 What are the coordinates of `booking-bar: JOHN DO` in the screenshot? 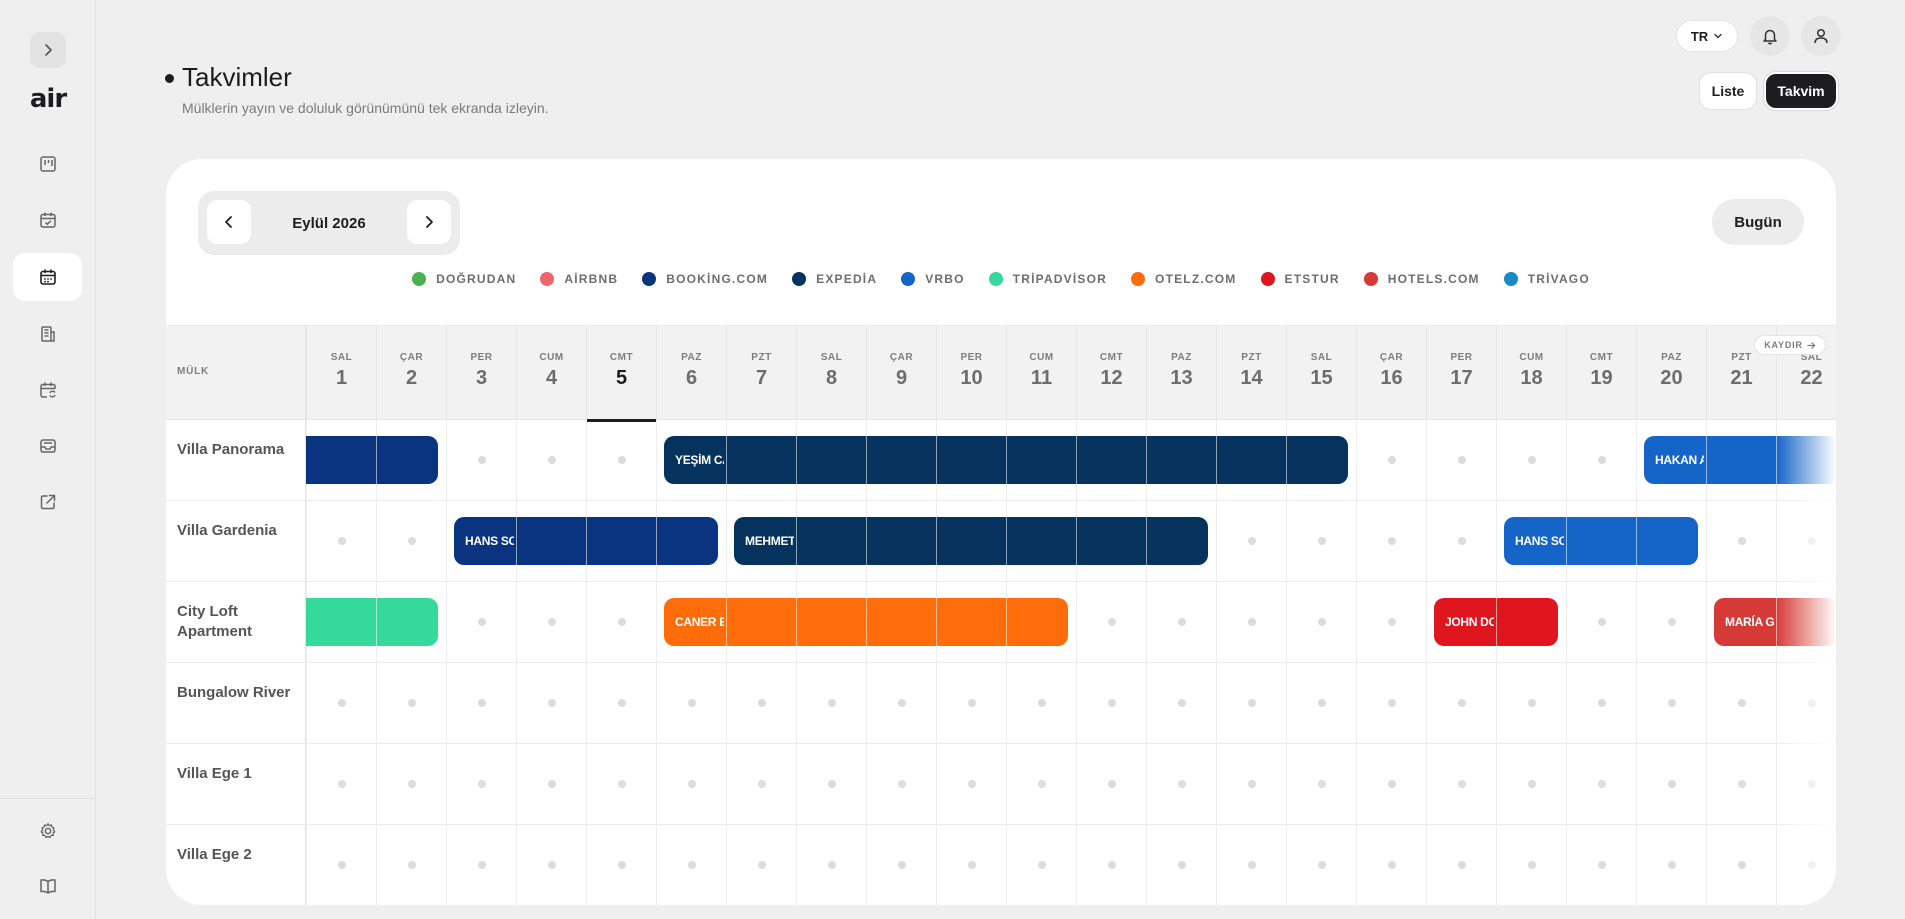 It's located at (1496, 622).